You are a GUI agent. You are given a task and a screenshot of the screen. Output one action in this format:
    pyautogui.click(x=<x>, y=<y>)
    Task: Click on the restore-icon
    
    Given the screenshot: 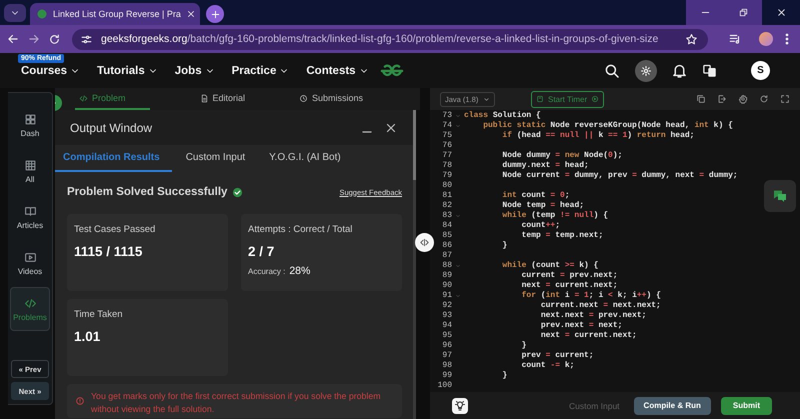 What is the action you would take?
    pyautogui.click(x=743, y=12)
    